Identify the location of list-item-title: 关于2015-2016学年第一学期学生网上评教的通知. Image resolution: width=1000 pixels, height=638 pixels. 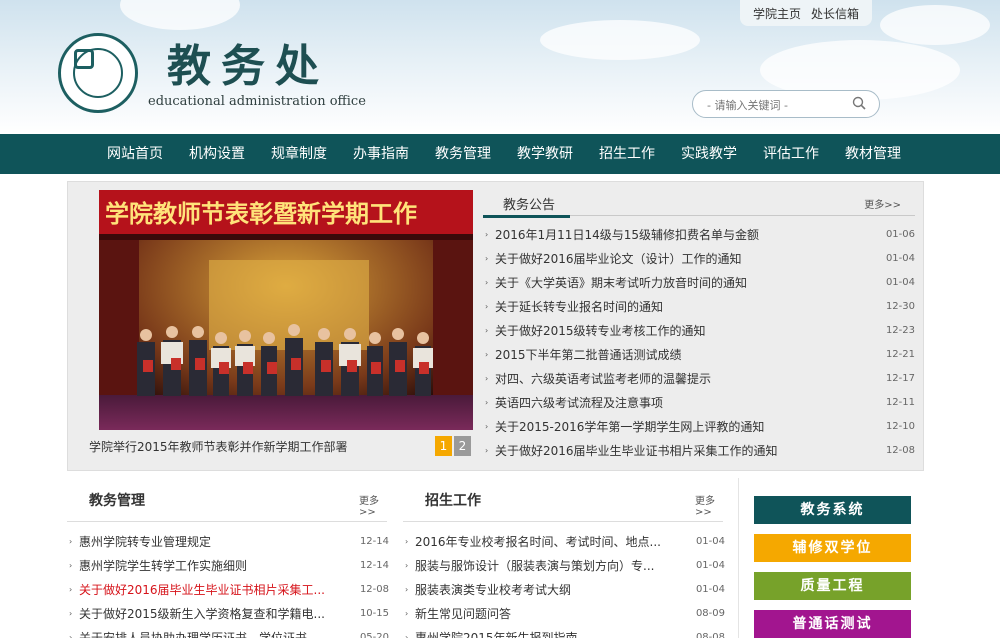
(629, 427).